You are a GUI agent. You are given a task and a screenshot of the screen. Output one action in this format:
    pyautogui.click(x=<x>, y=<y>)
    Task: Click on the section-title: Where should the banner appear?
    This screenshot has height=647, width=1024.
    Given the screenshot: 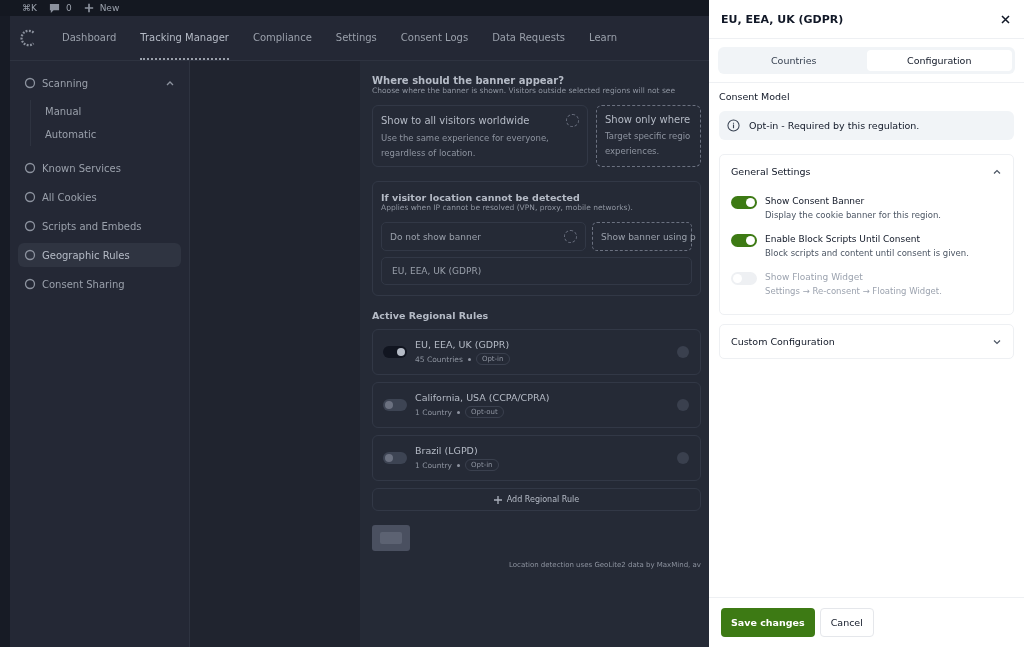 What is the action you would take?
    pyautogui.click(x=468, y=80)
    